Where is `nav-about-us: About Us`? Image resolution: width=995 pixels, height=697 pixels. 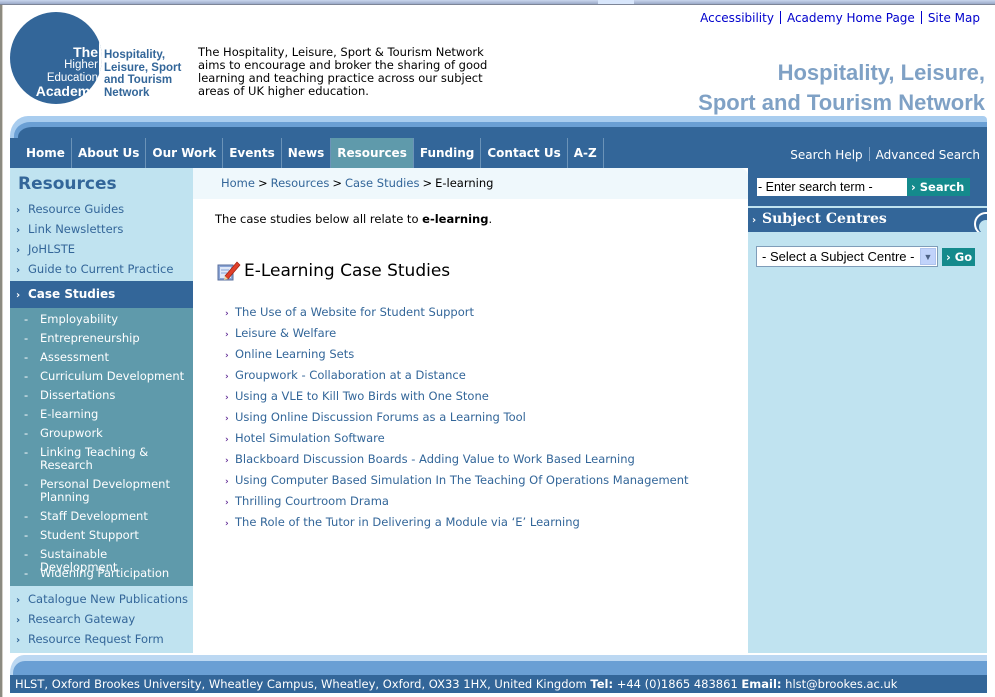
nav-about-us: About Us is located at coordinates (109, 153).